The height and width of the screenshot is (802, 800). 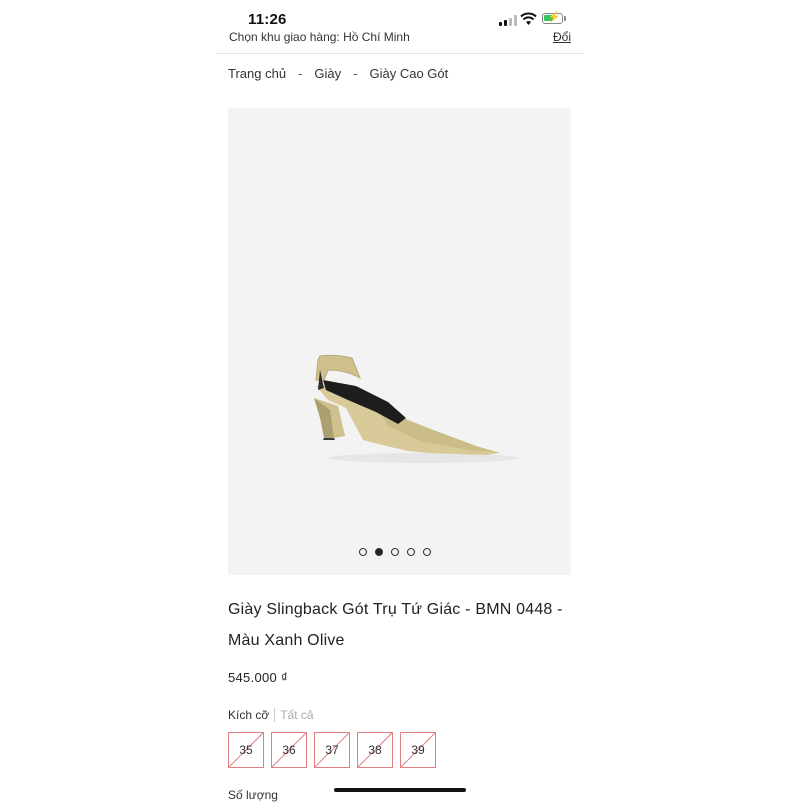 I want to click on size-option-39: 39, so click(x=418, y=750).